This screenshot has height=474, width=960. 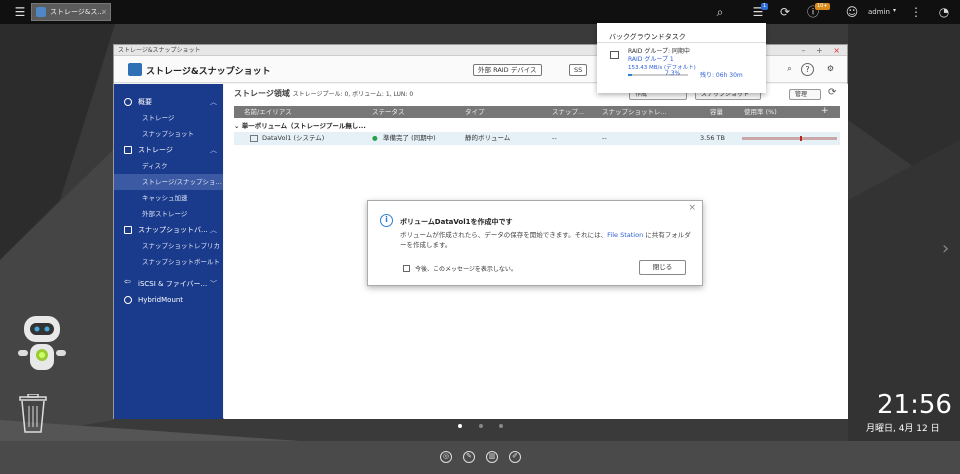 I want to click on sync-icon: ⟳, so click(x=785, y=12).